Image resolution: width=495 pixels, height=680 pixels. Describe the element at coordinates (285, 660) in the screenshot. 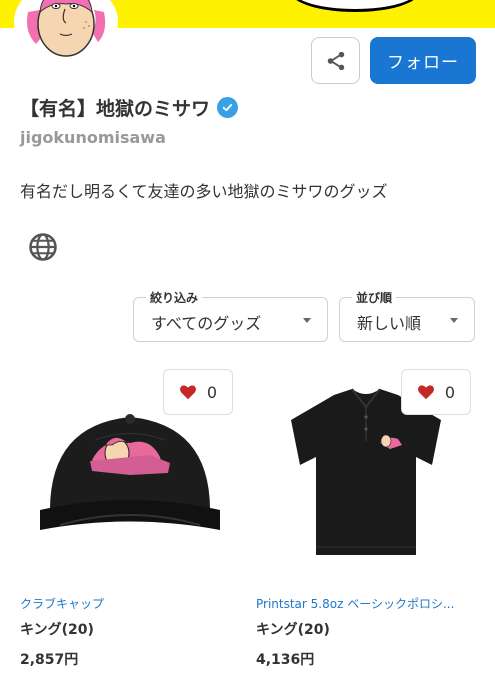

I see `product-price: 4,136円` at that location.